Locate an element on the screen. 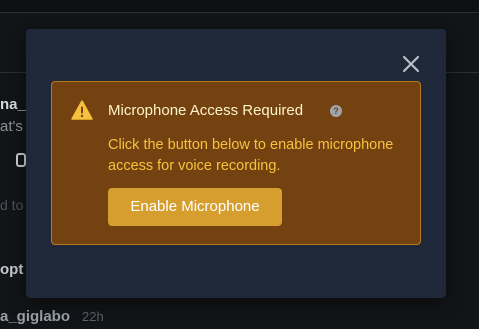 This screenshot has height=329, width=479. background-device-icon is located at coordinates (21, 160).